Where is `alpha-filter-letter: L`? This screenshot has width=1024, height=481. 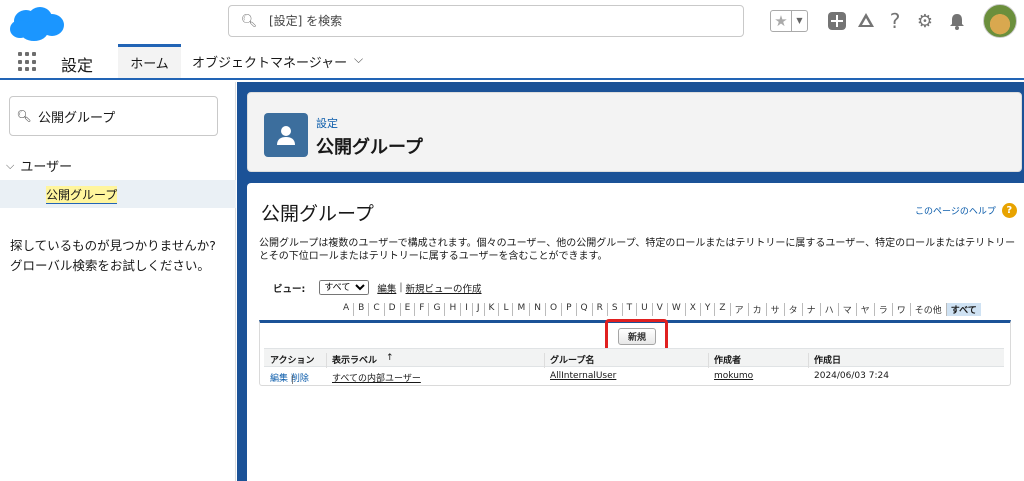
alpha-filter-letter: L is located at coordinates (506, 309).